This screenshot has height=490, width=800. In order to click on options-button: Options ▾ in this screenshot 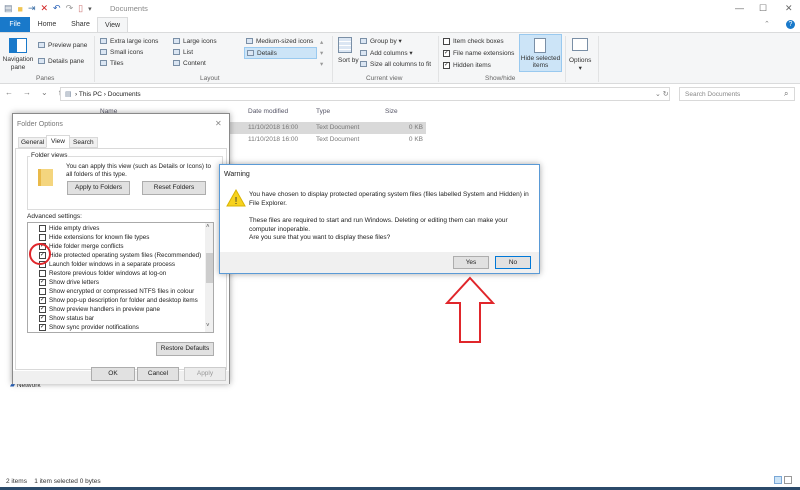, I will do `click(580, 65)`.